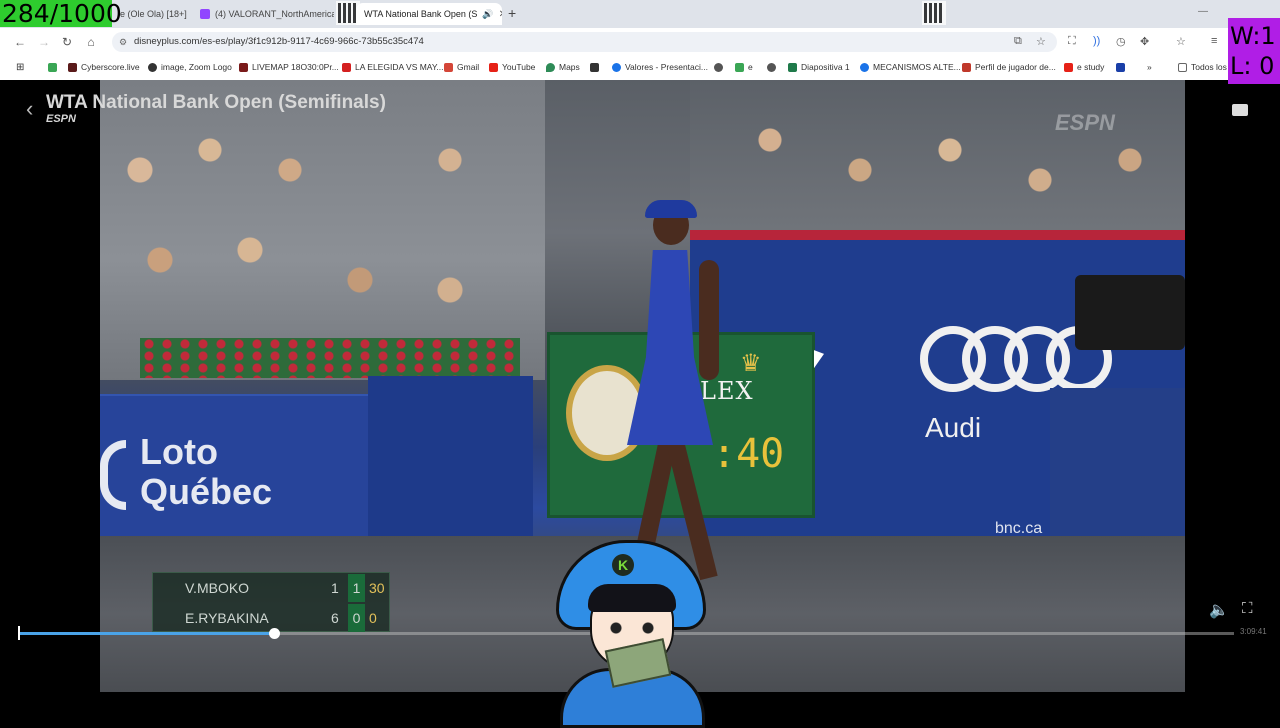  I want to click on score-row: V.MBOKO 1 1 30, so click(272, 588).